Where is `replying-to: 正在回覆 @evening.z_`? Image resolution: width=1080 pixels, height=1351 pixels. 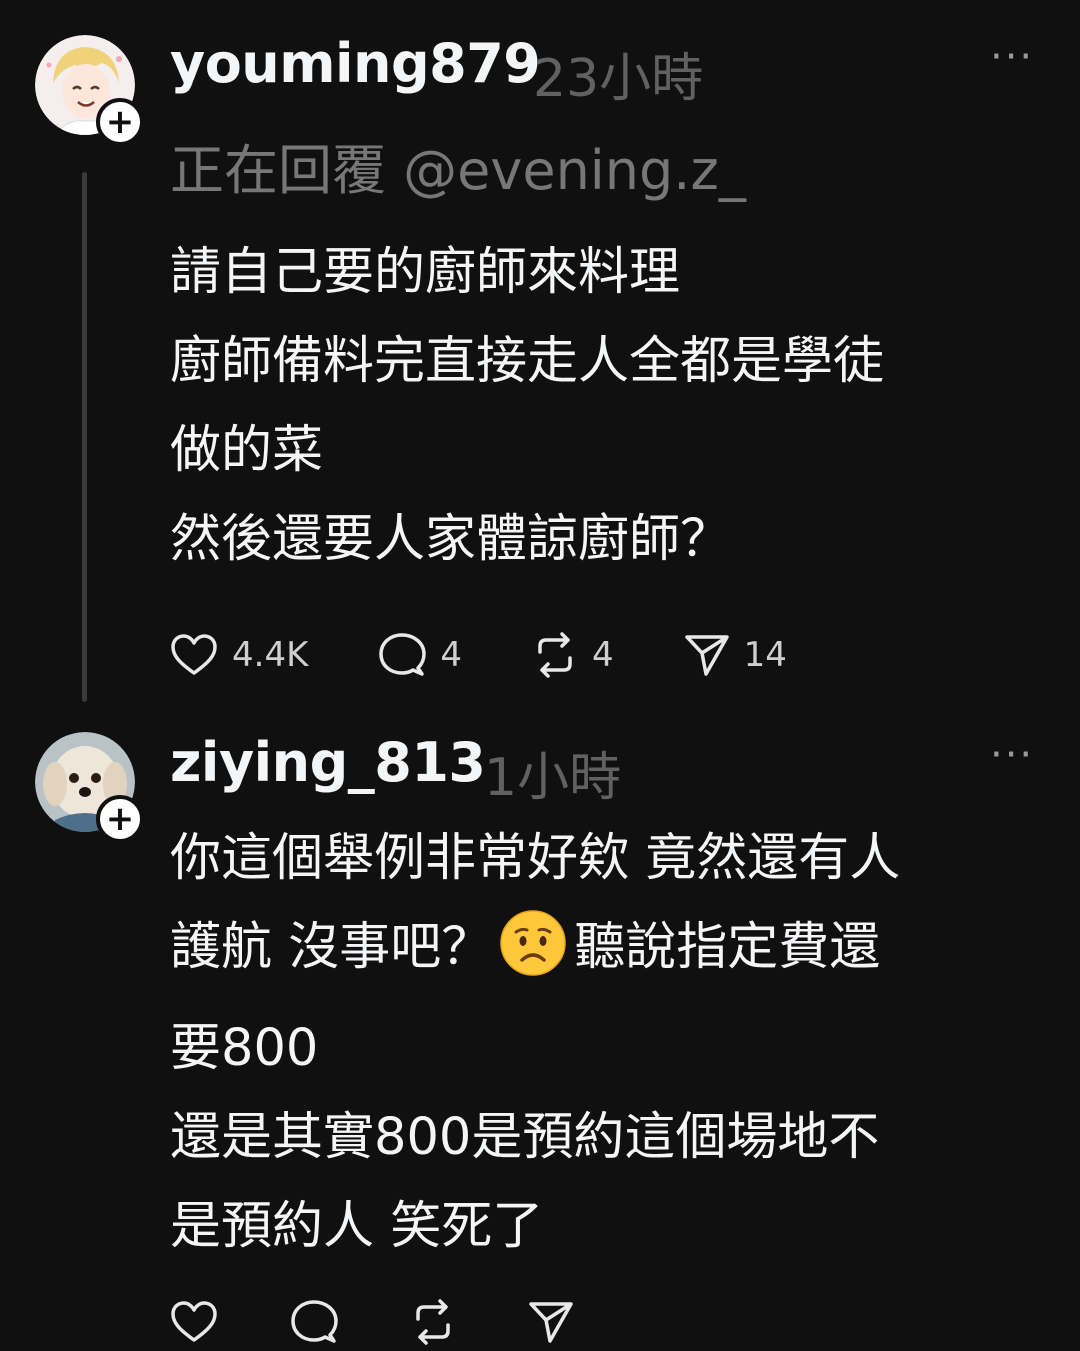
replying-to: 正在回覆 @evening.z_ is located at coordinates (458, 165).